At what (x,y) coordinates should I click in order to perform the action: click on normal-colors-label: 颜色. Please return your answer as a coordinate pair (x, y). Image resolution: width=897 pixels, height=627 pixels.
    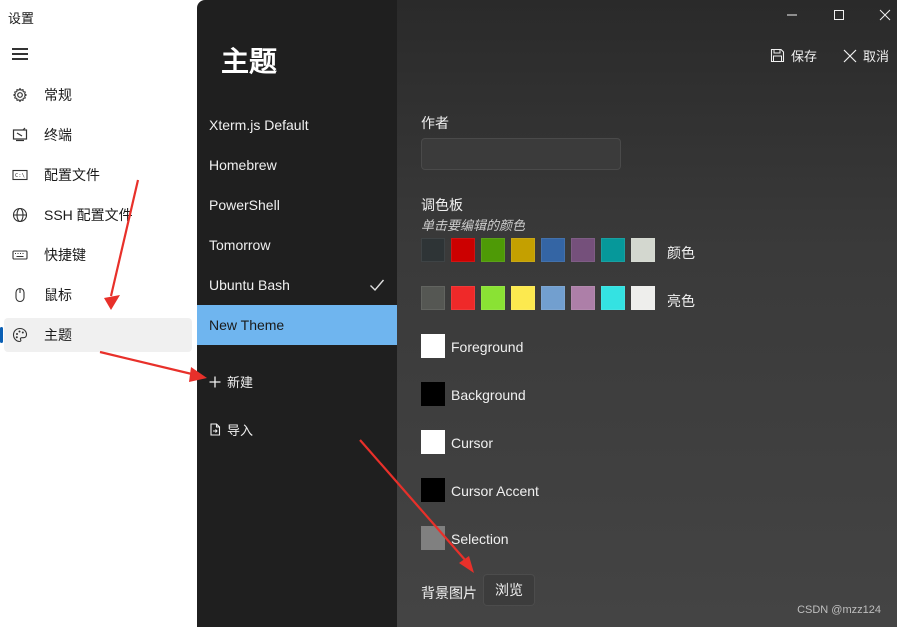
    Looking at the image, I should click on (681, 253).